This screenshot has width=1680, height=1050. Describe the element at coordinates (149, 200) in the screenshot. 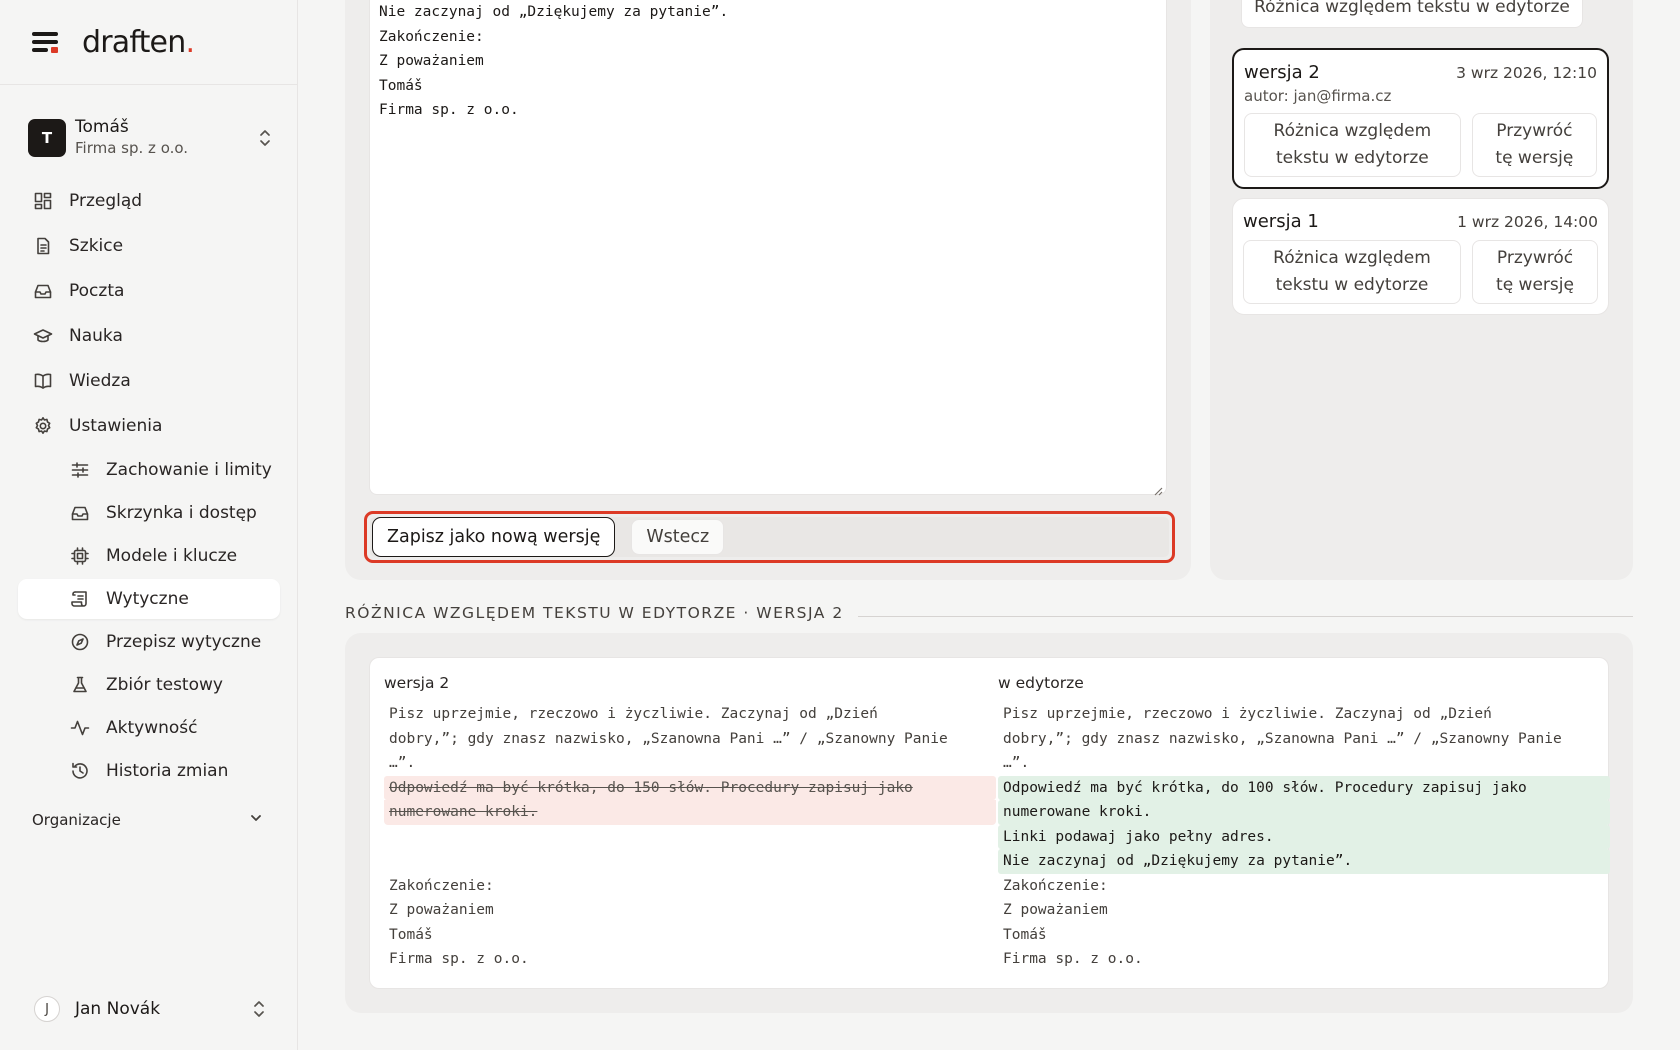

I see `nav-item-przeglad: Przegląd` at that location.